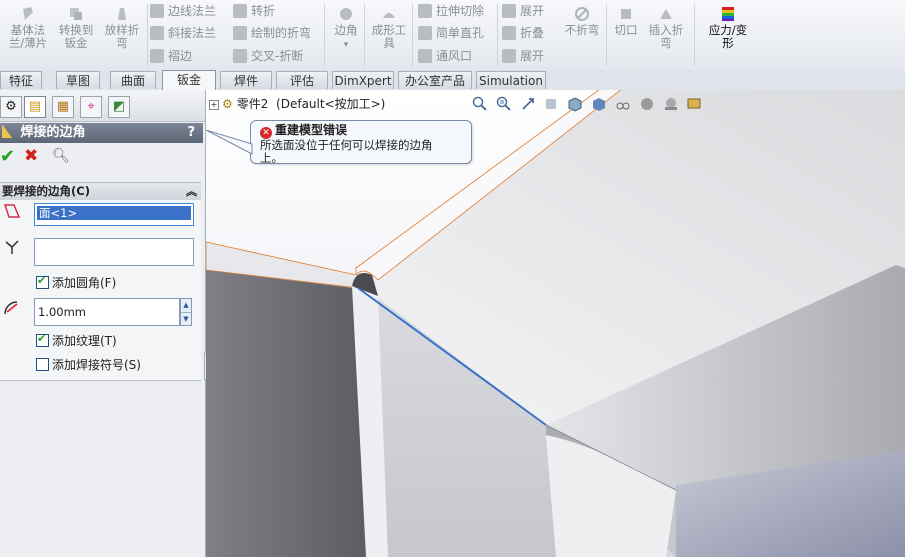 Image resolution: width=905 pixels, height=557 pixels. What do you see at coordinates (186, 319) in the screenshot?
I see `spin-down-icon: ▼` at bounding box center [186, 319].